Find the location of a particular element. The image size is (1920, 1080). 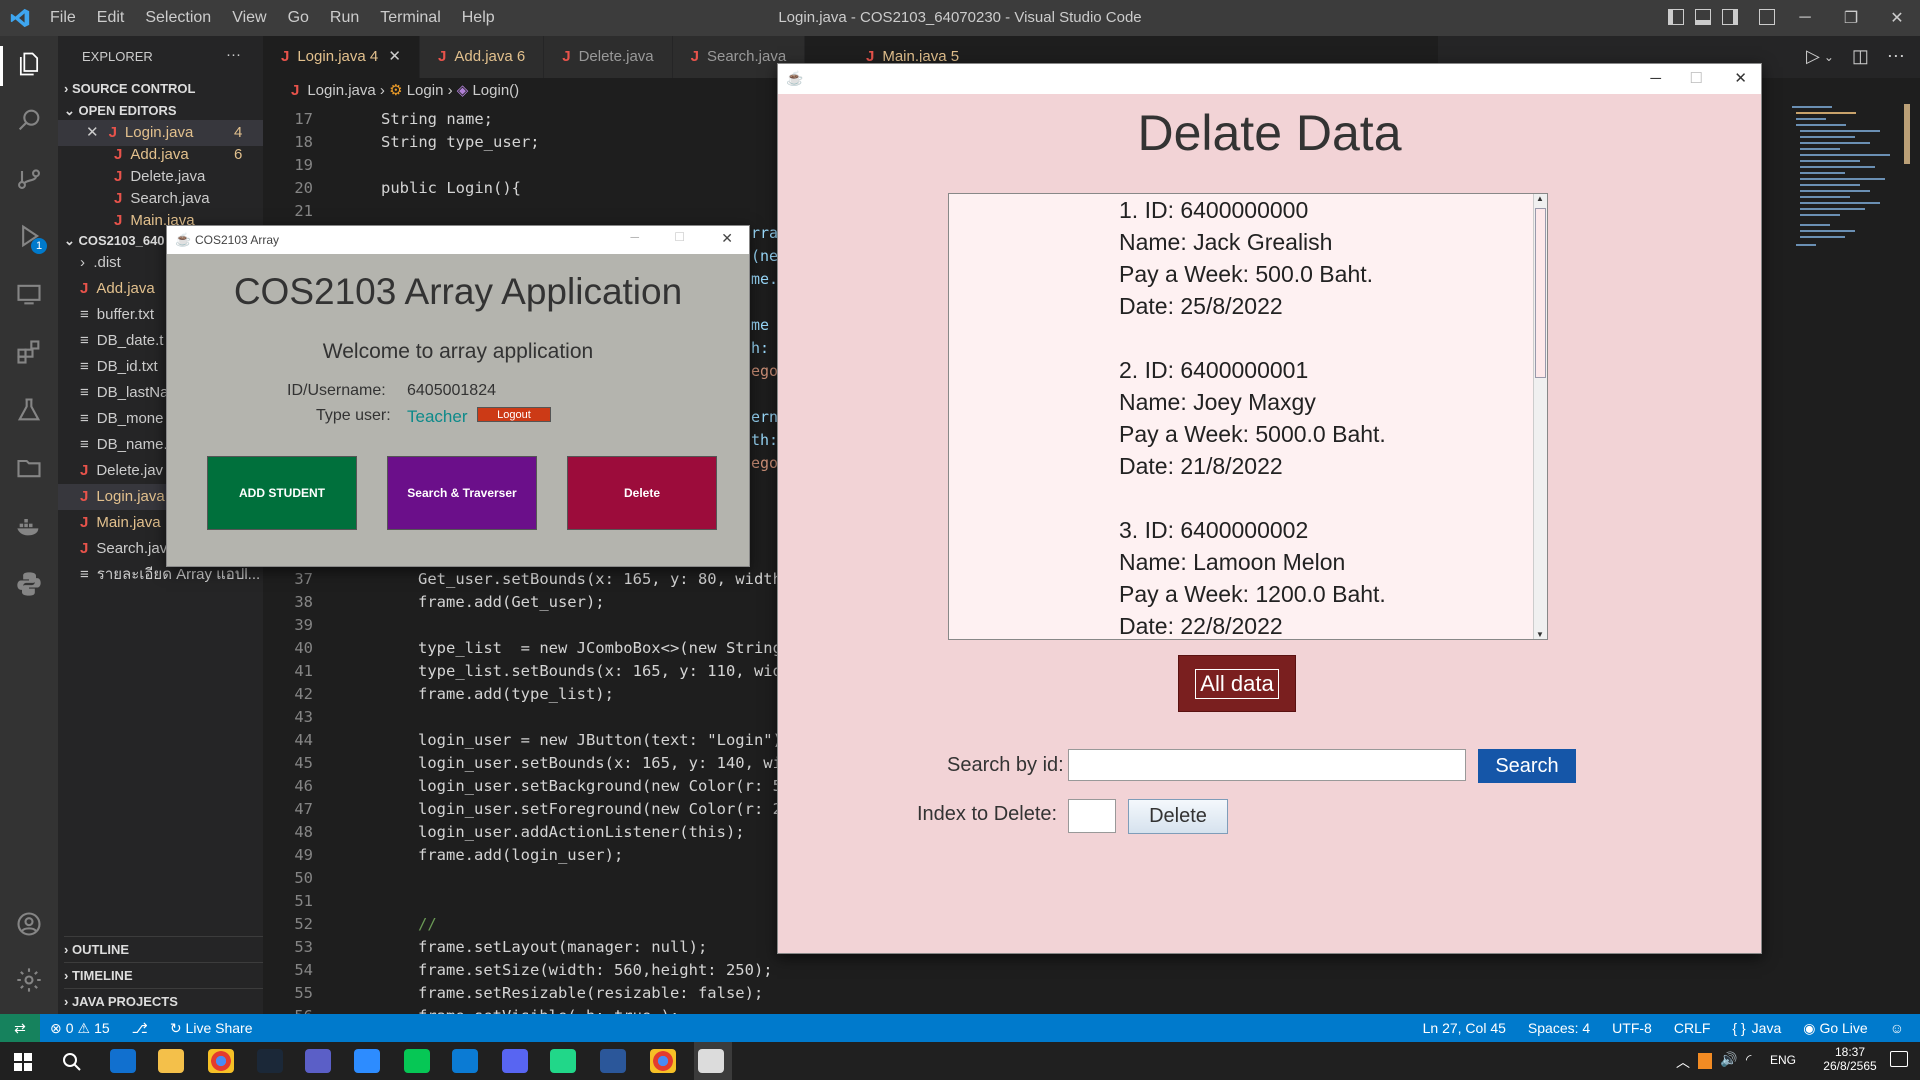

breadcrumb-file: Login.java is located at coordinates (341, 90).